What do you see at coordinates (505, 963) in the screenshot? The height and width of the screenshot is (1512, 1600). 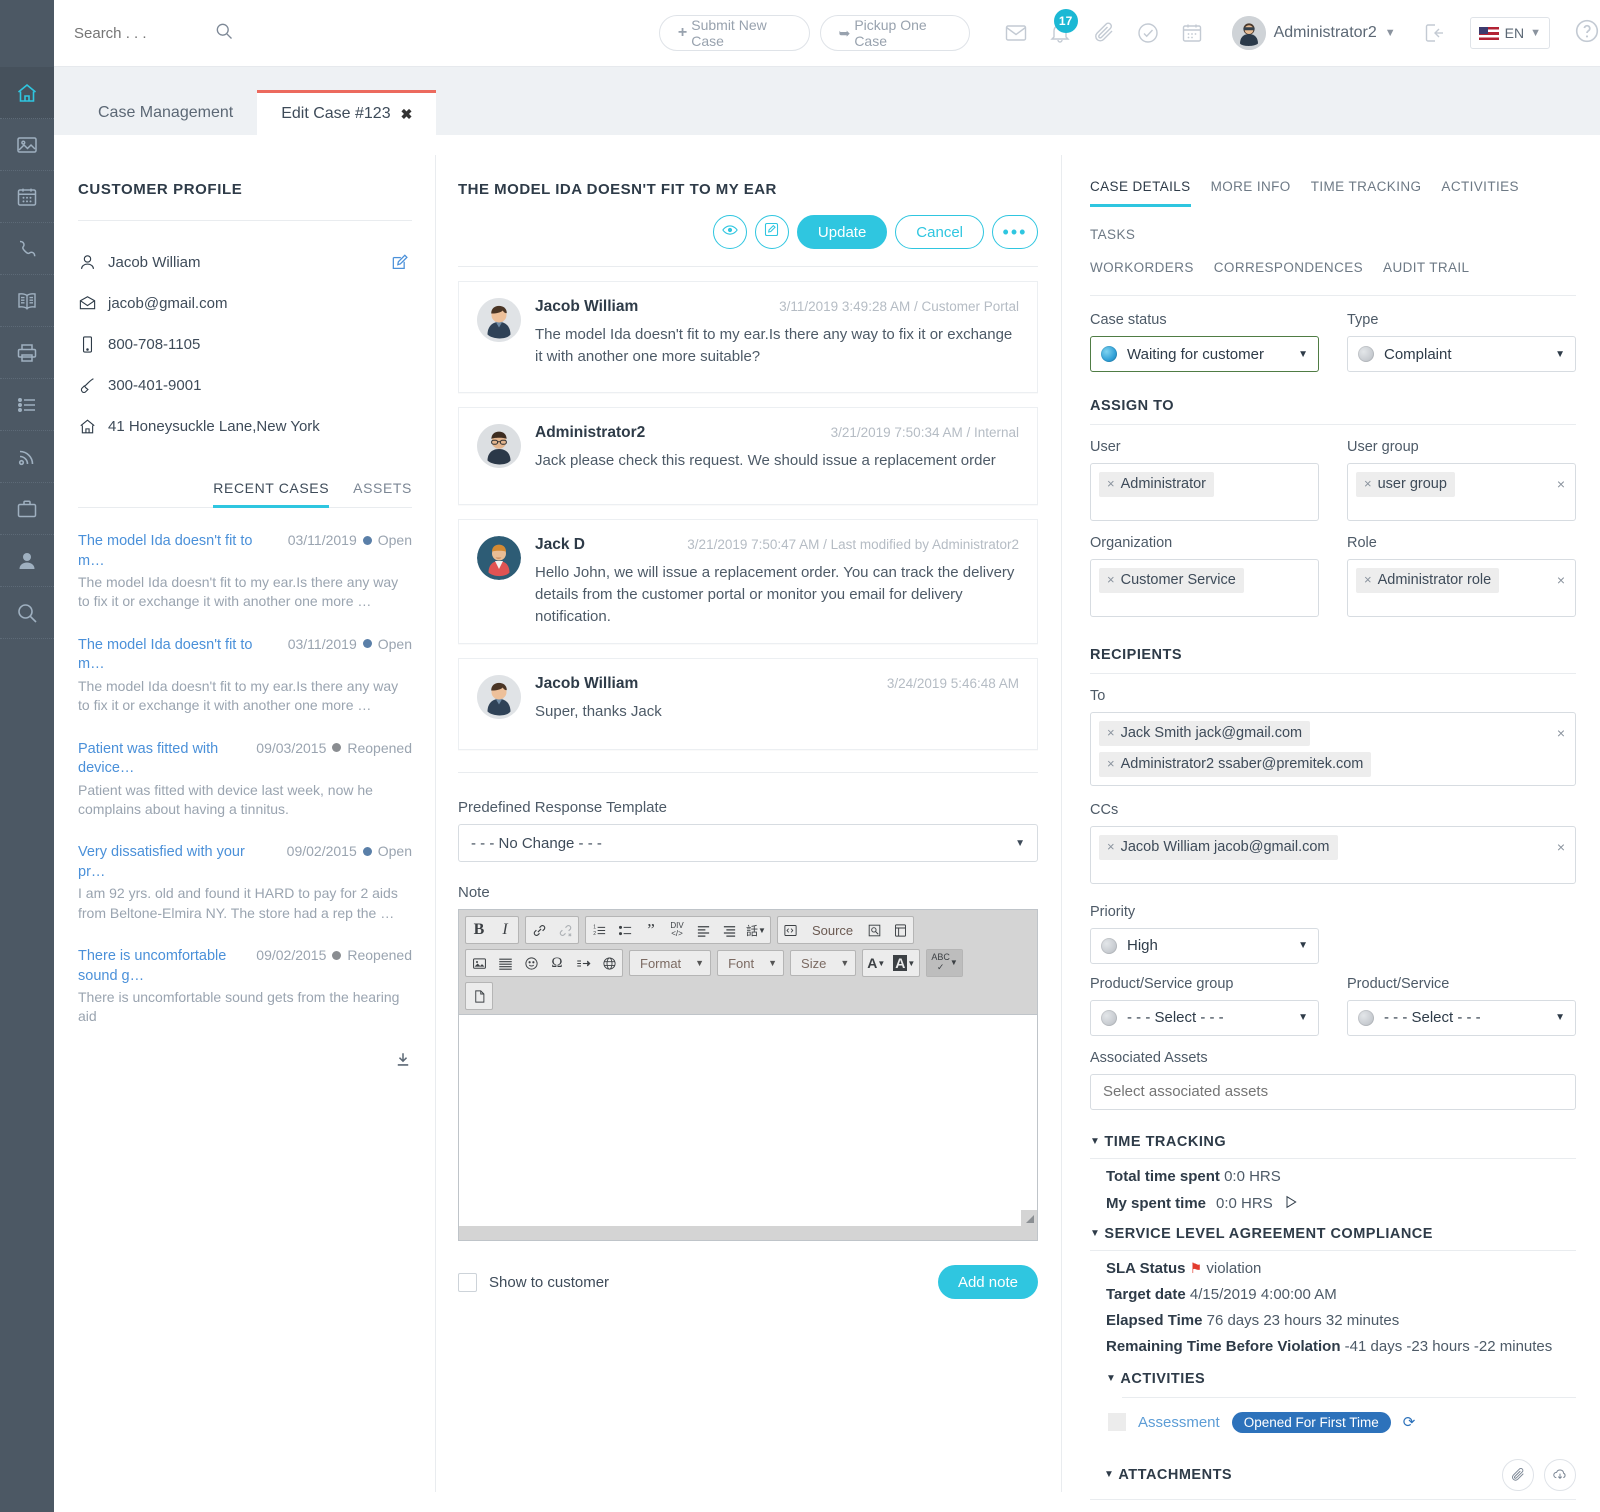 I see `horizontal-rule-icon` at bounding box center [505, 963].